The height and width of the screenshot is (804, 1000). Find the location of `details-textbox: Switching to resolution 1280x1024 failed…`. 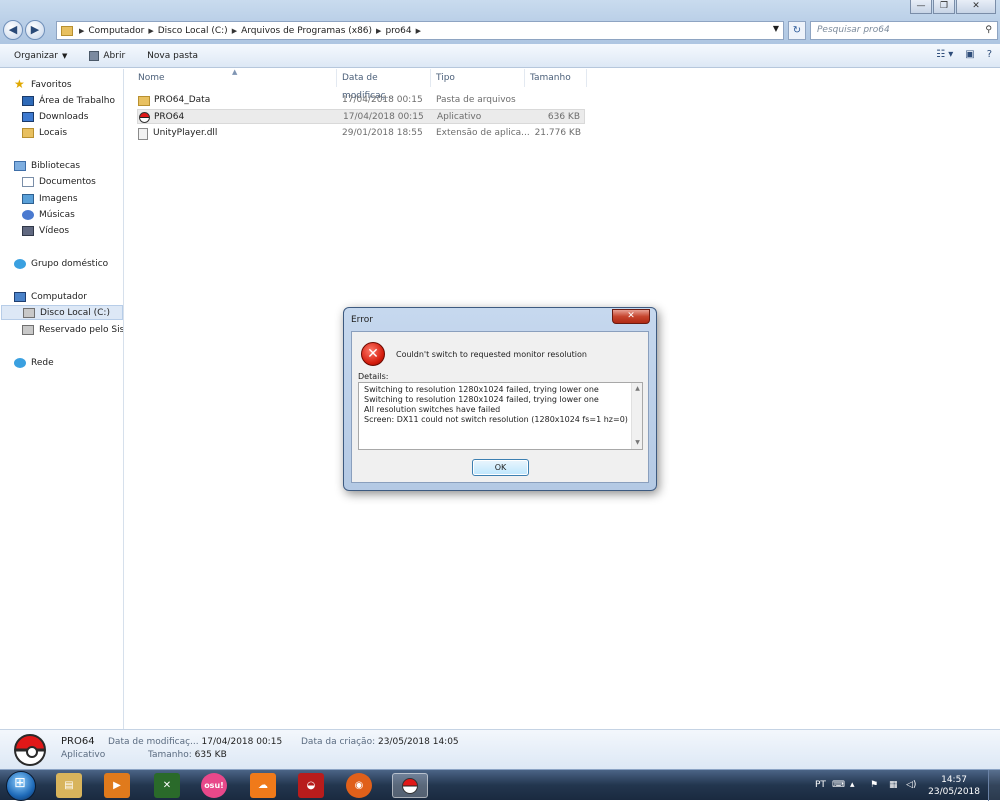

details-textbox: Switching to resolution 1280x1024 failed… is located at coordinates (500, 416).